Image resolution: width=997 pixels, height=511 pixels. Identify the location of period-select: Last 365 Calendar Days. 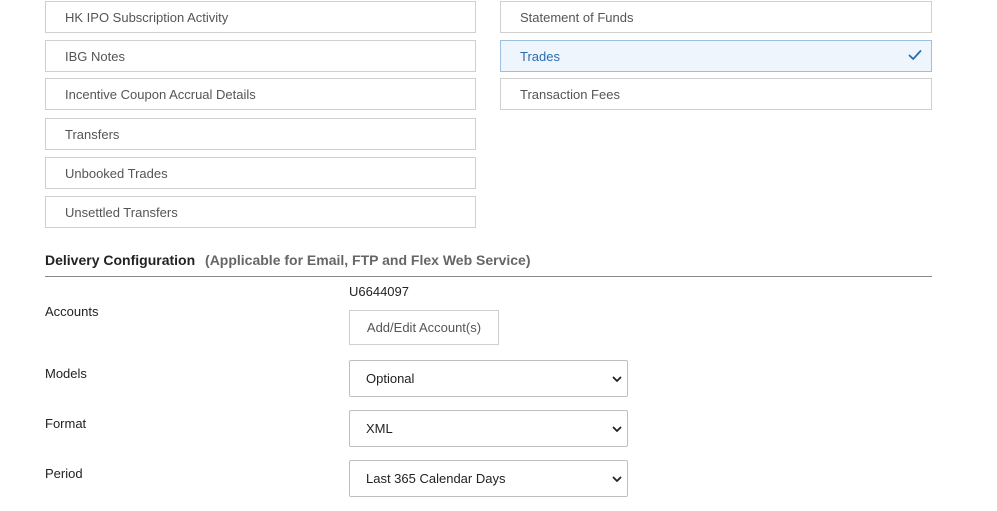
(488, 478).